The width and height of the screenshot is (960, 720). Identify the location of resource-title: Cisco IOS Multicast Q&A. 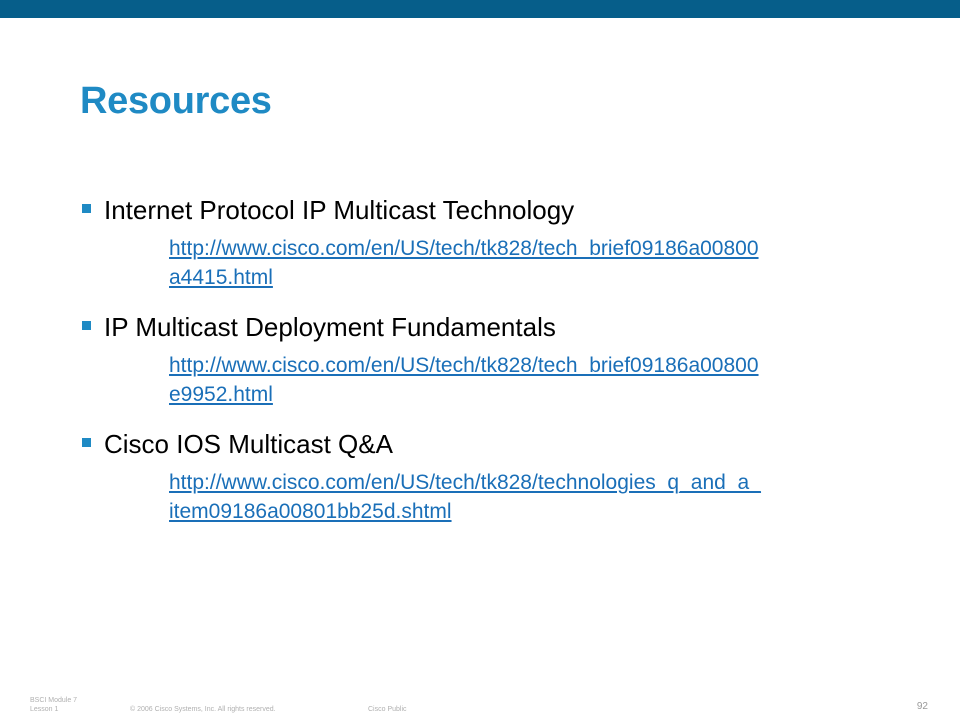
(248, 444).